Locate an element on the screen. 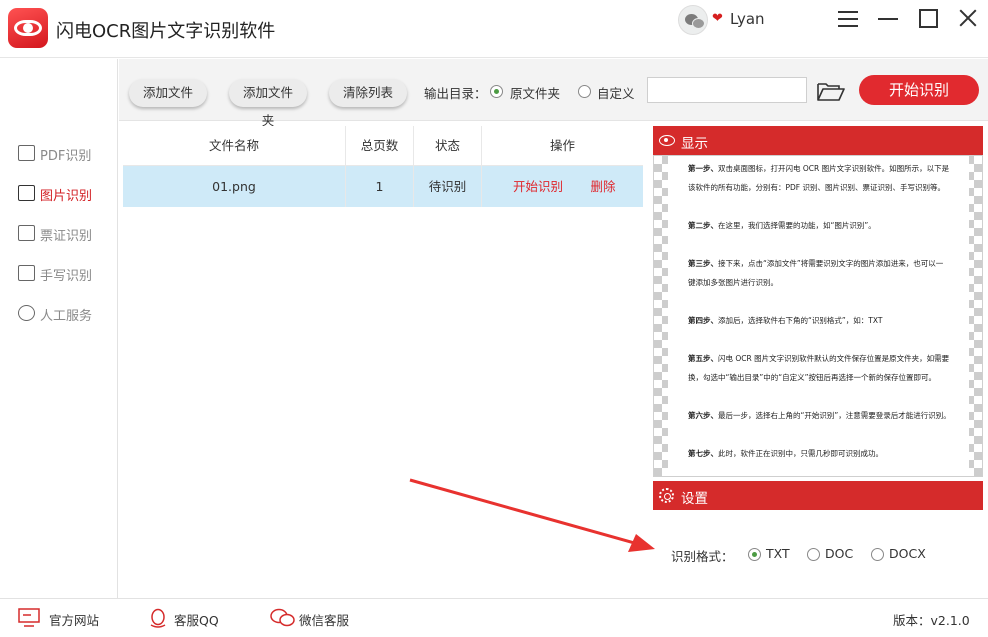 The width and height of the screenshot is (988, 637). sidebar-item-label: 人工服务 is located at coordinates (66, 316).